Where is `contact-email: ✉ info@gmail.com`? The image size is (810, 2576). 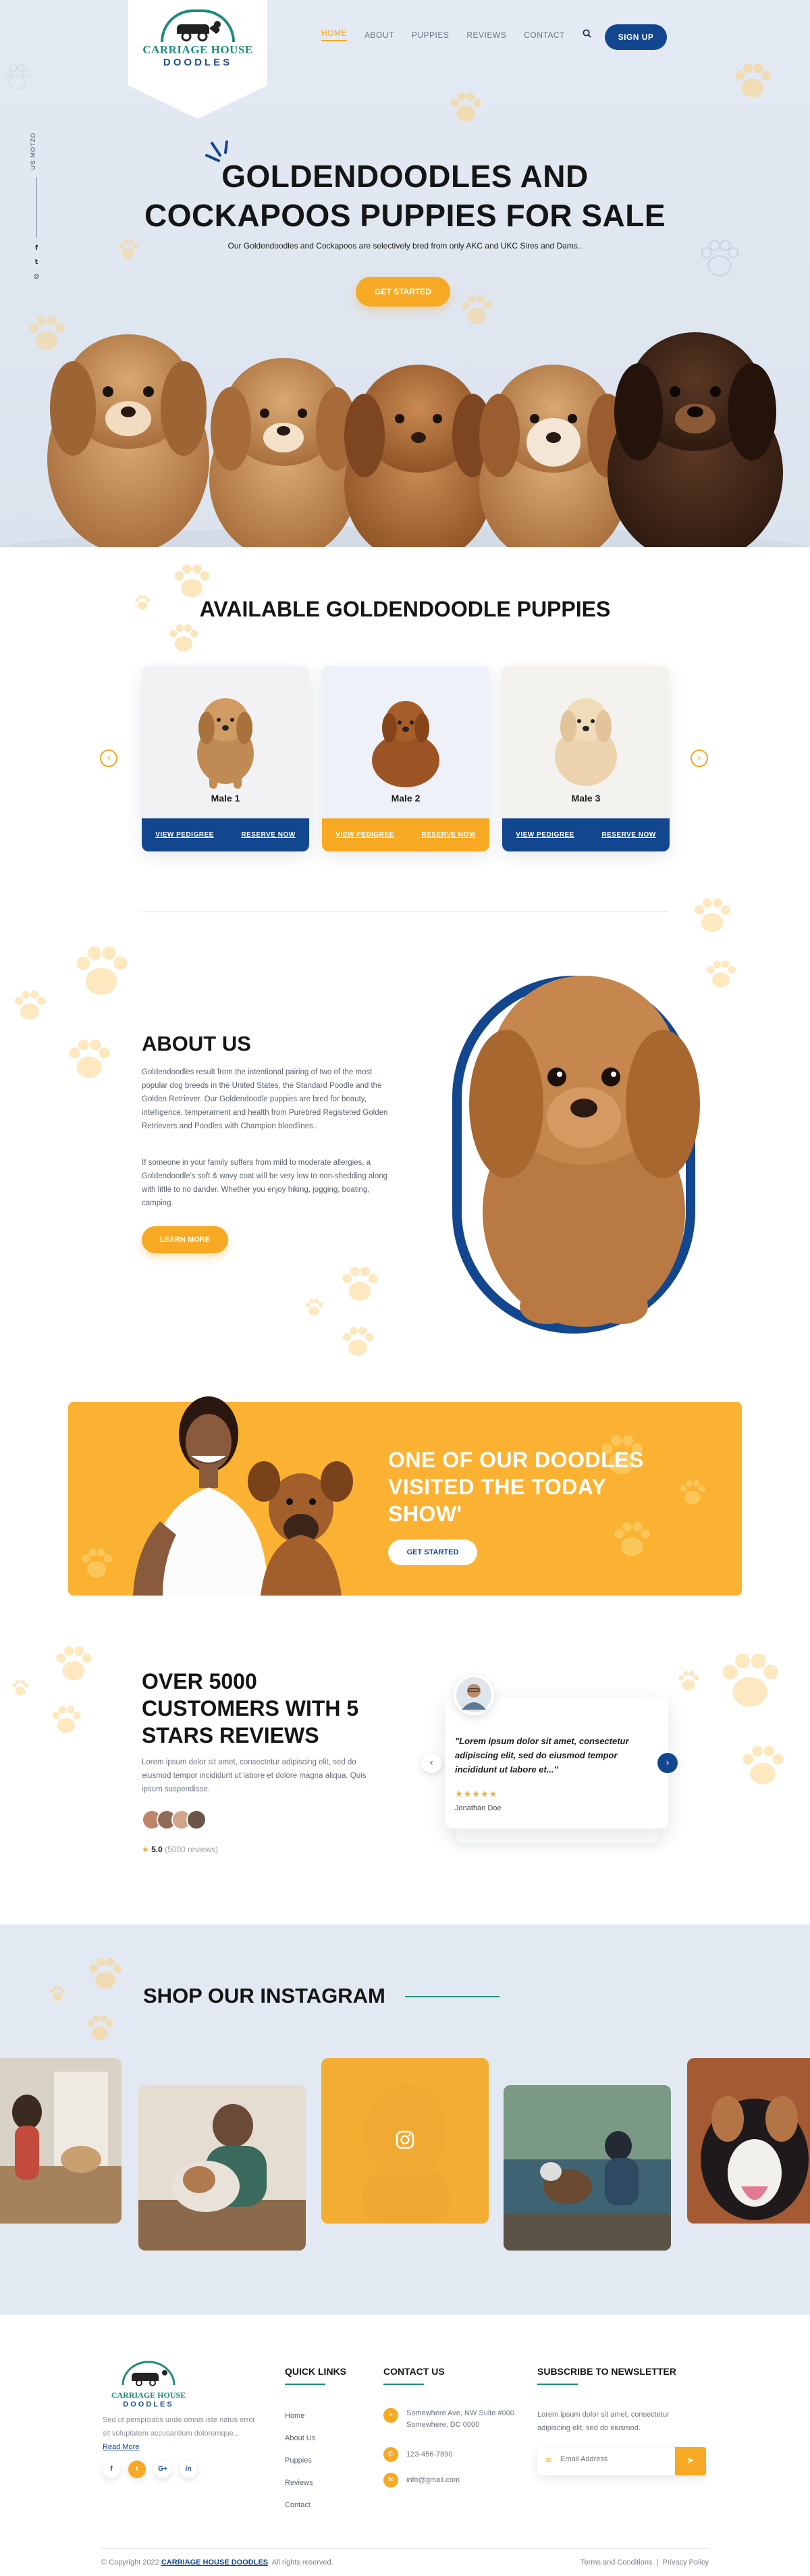 contact-email: ✉ info@gmail.com is located at coordinates (422, 2480).